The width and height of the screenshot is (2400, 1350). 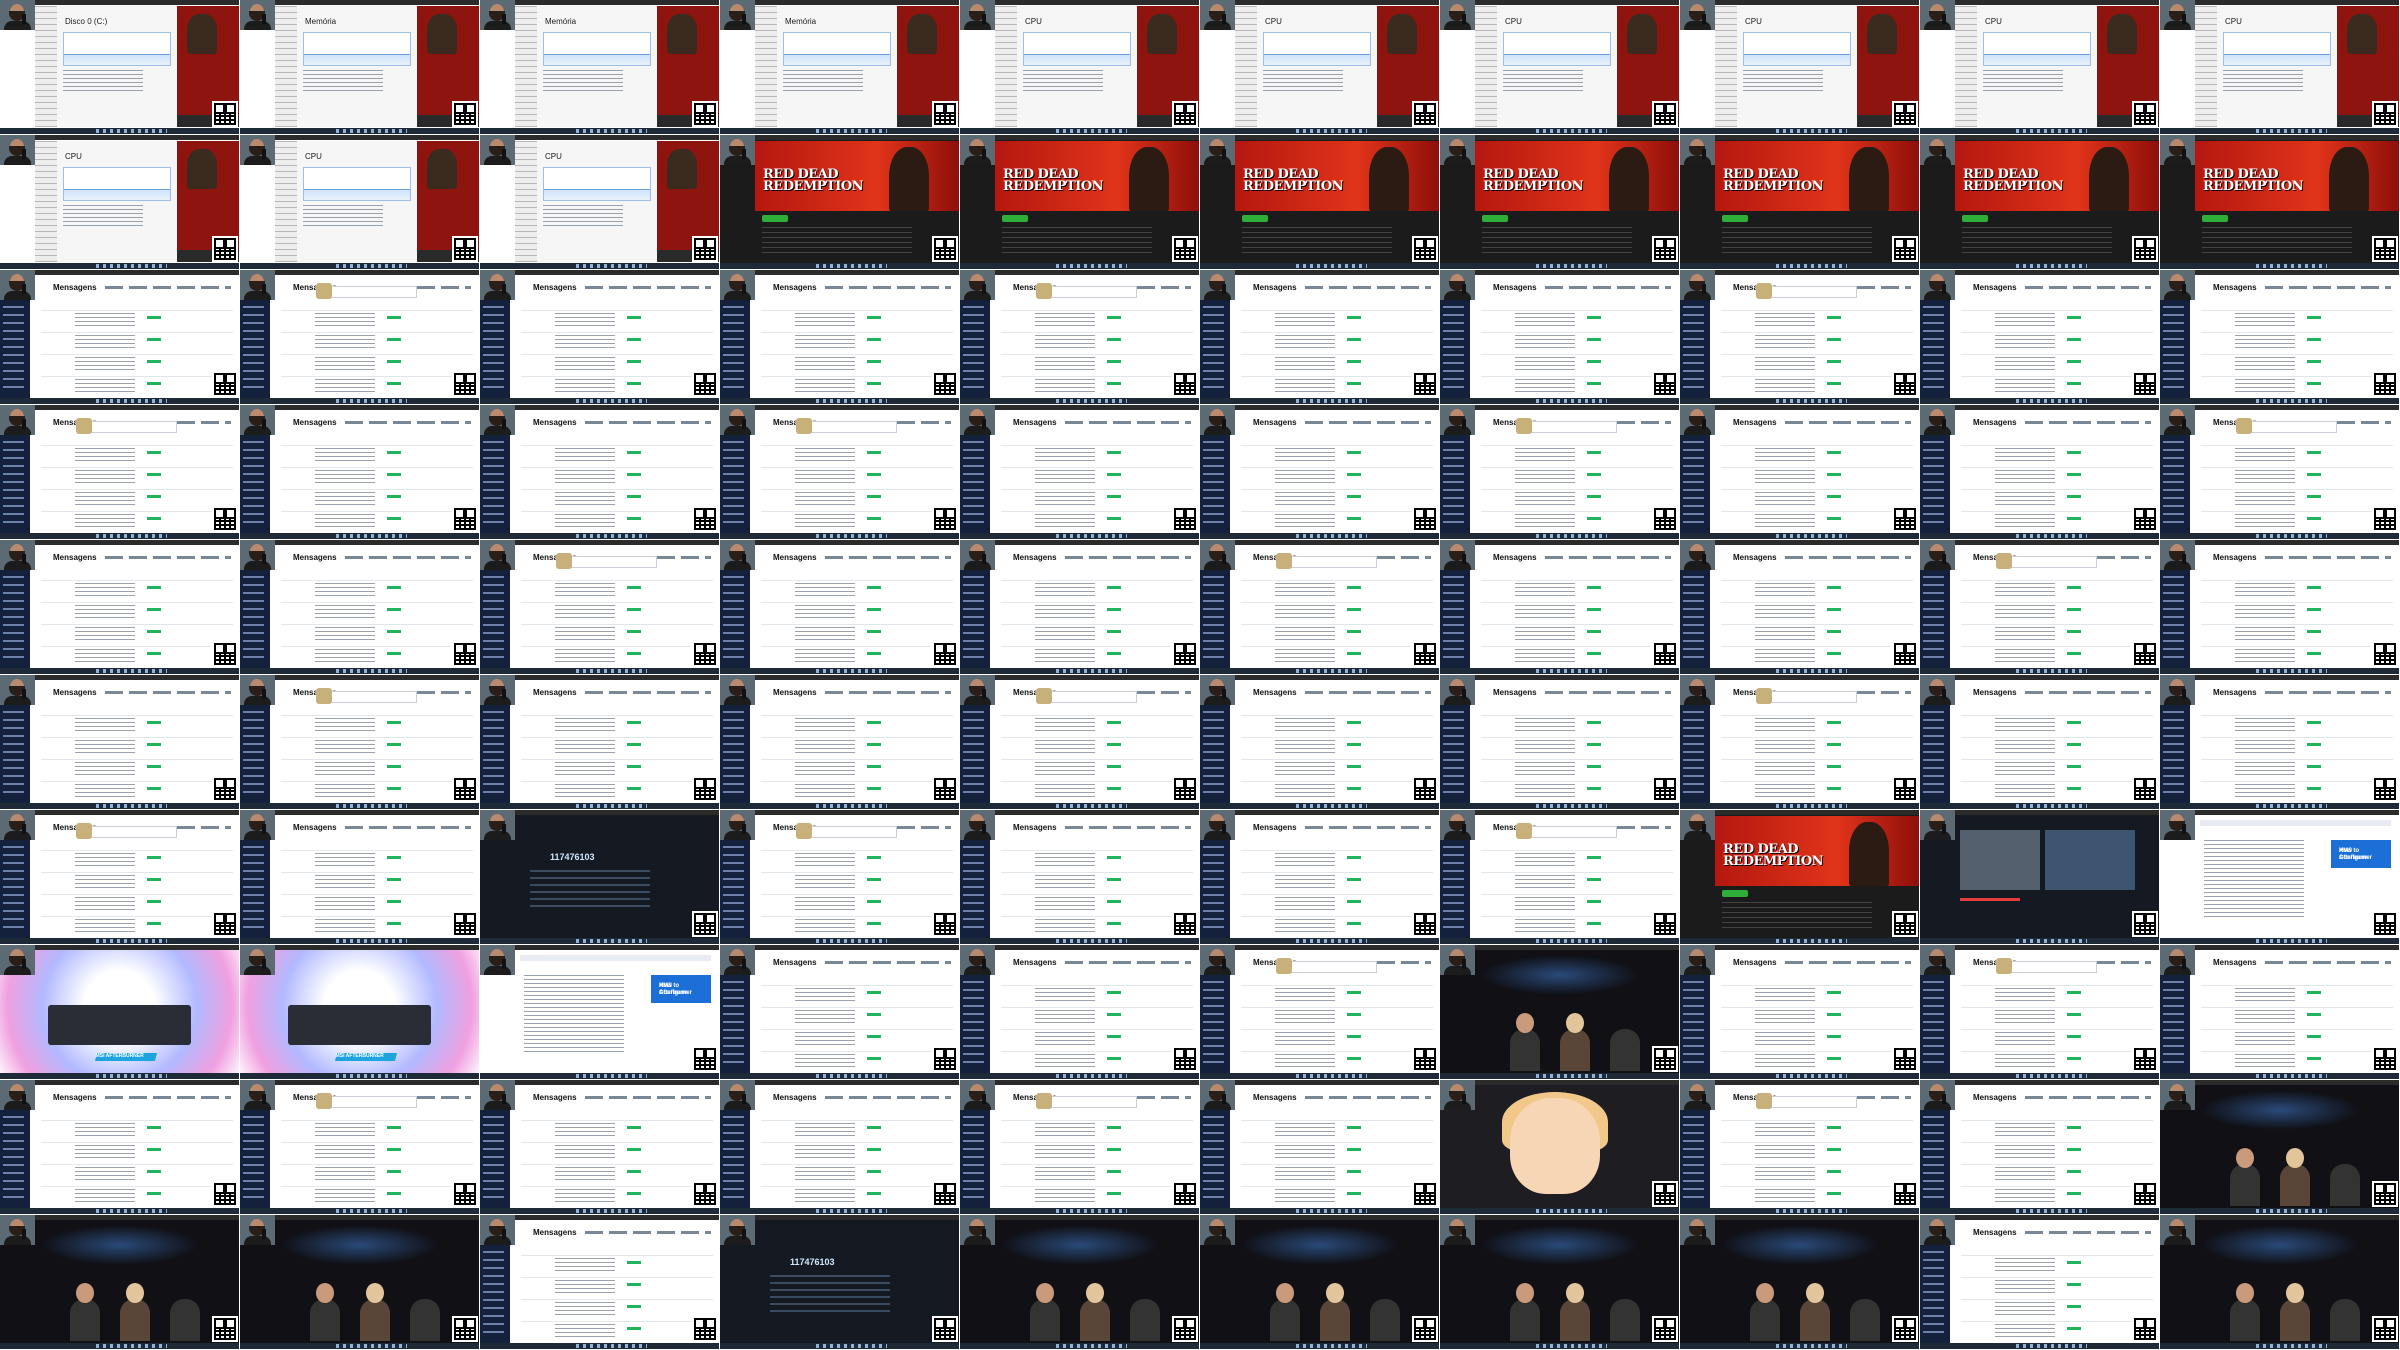 What do you see at coordinates (681, 989) in the screenshot?
I see `article-card: How to Configure XMS Afterburner` at bounding box center [681, 989].